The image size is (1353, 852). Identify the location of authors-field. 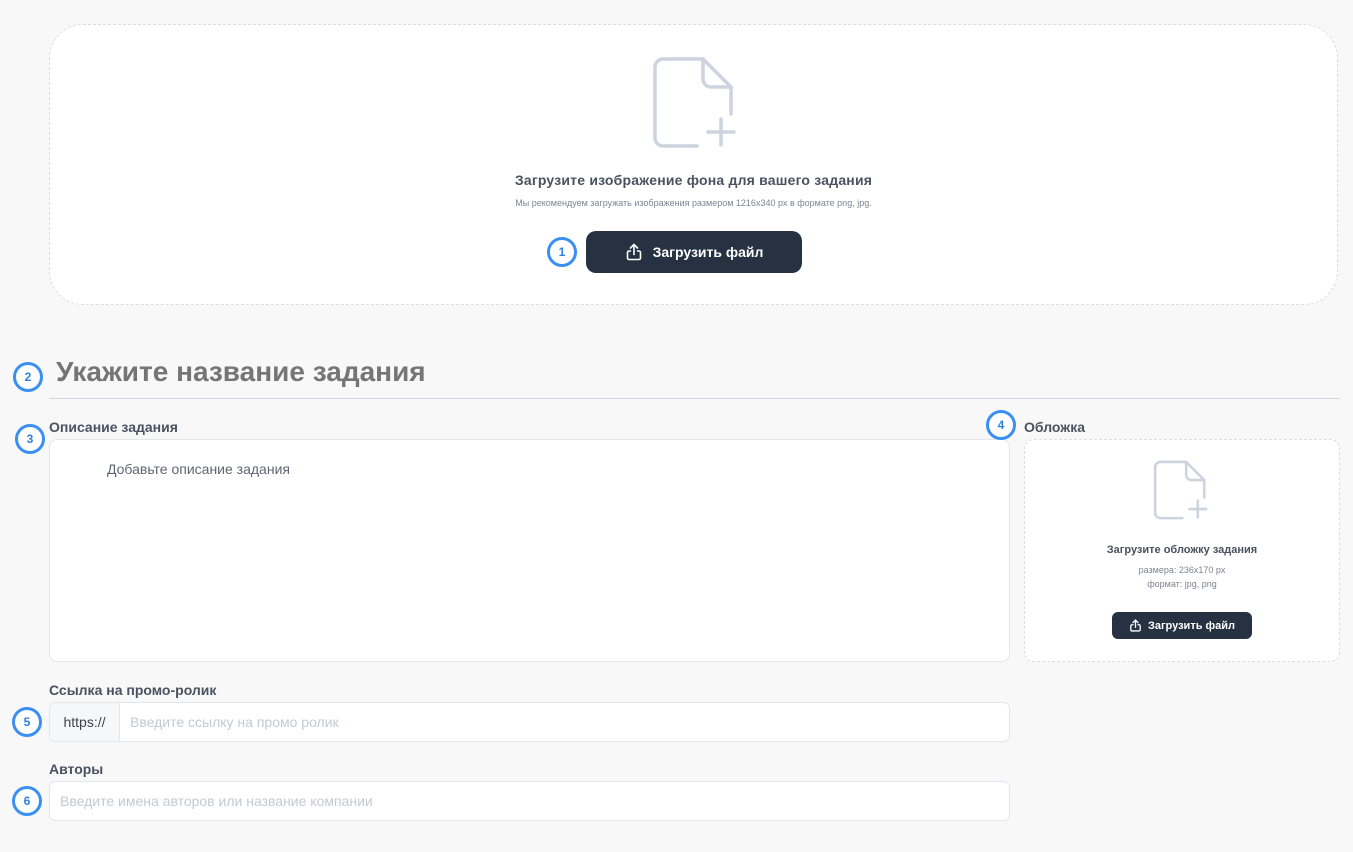
(529, 801).